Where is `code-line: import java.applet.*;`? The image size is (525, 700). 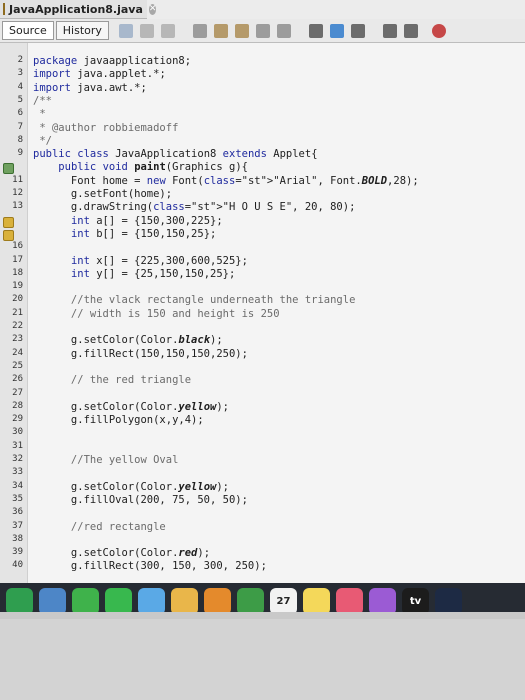
code-line: import java.applet.*; is located at coordinates (99, 74).